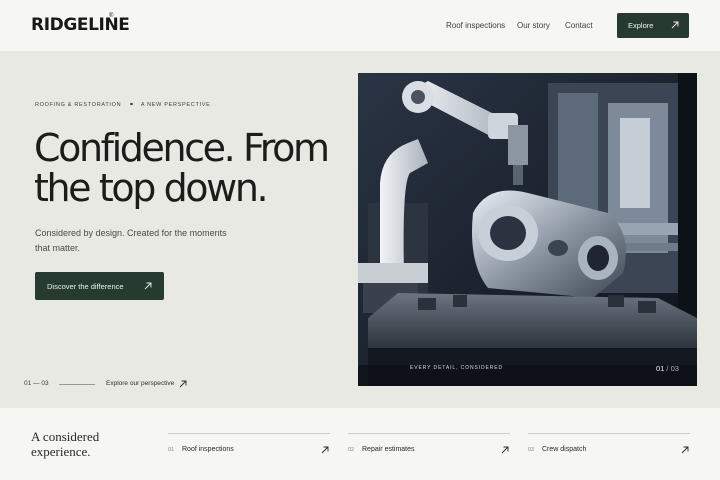 This screenshot has width=720, height=480. I want to click on kicker-separator-dot, so click(131, 104).